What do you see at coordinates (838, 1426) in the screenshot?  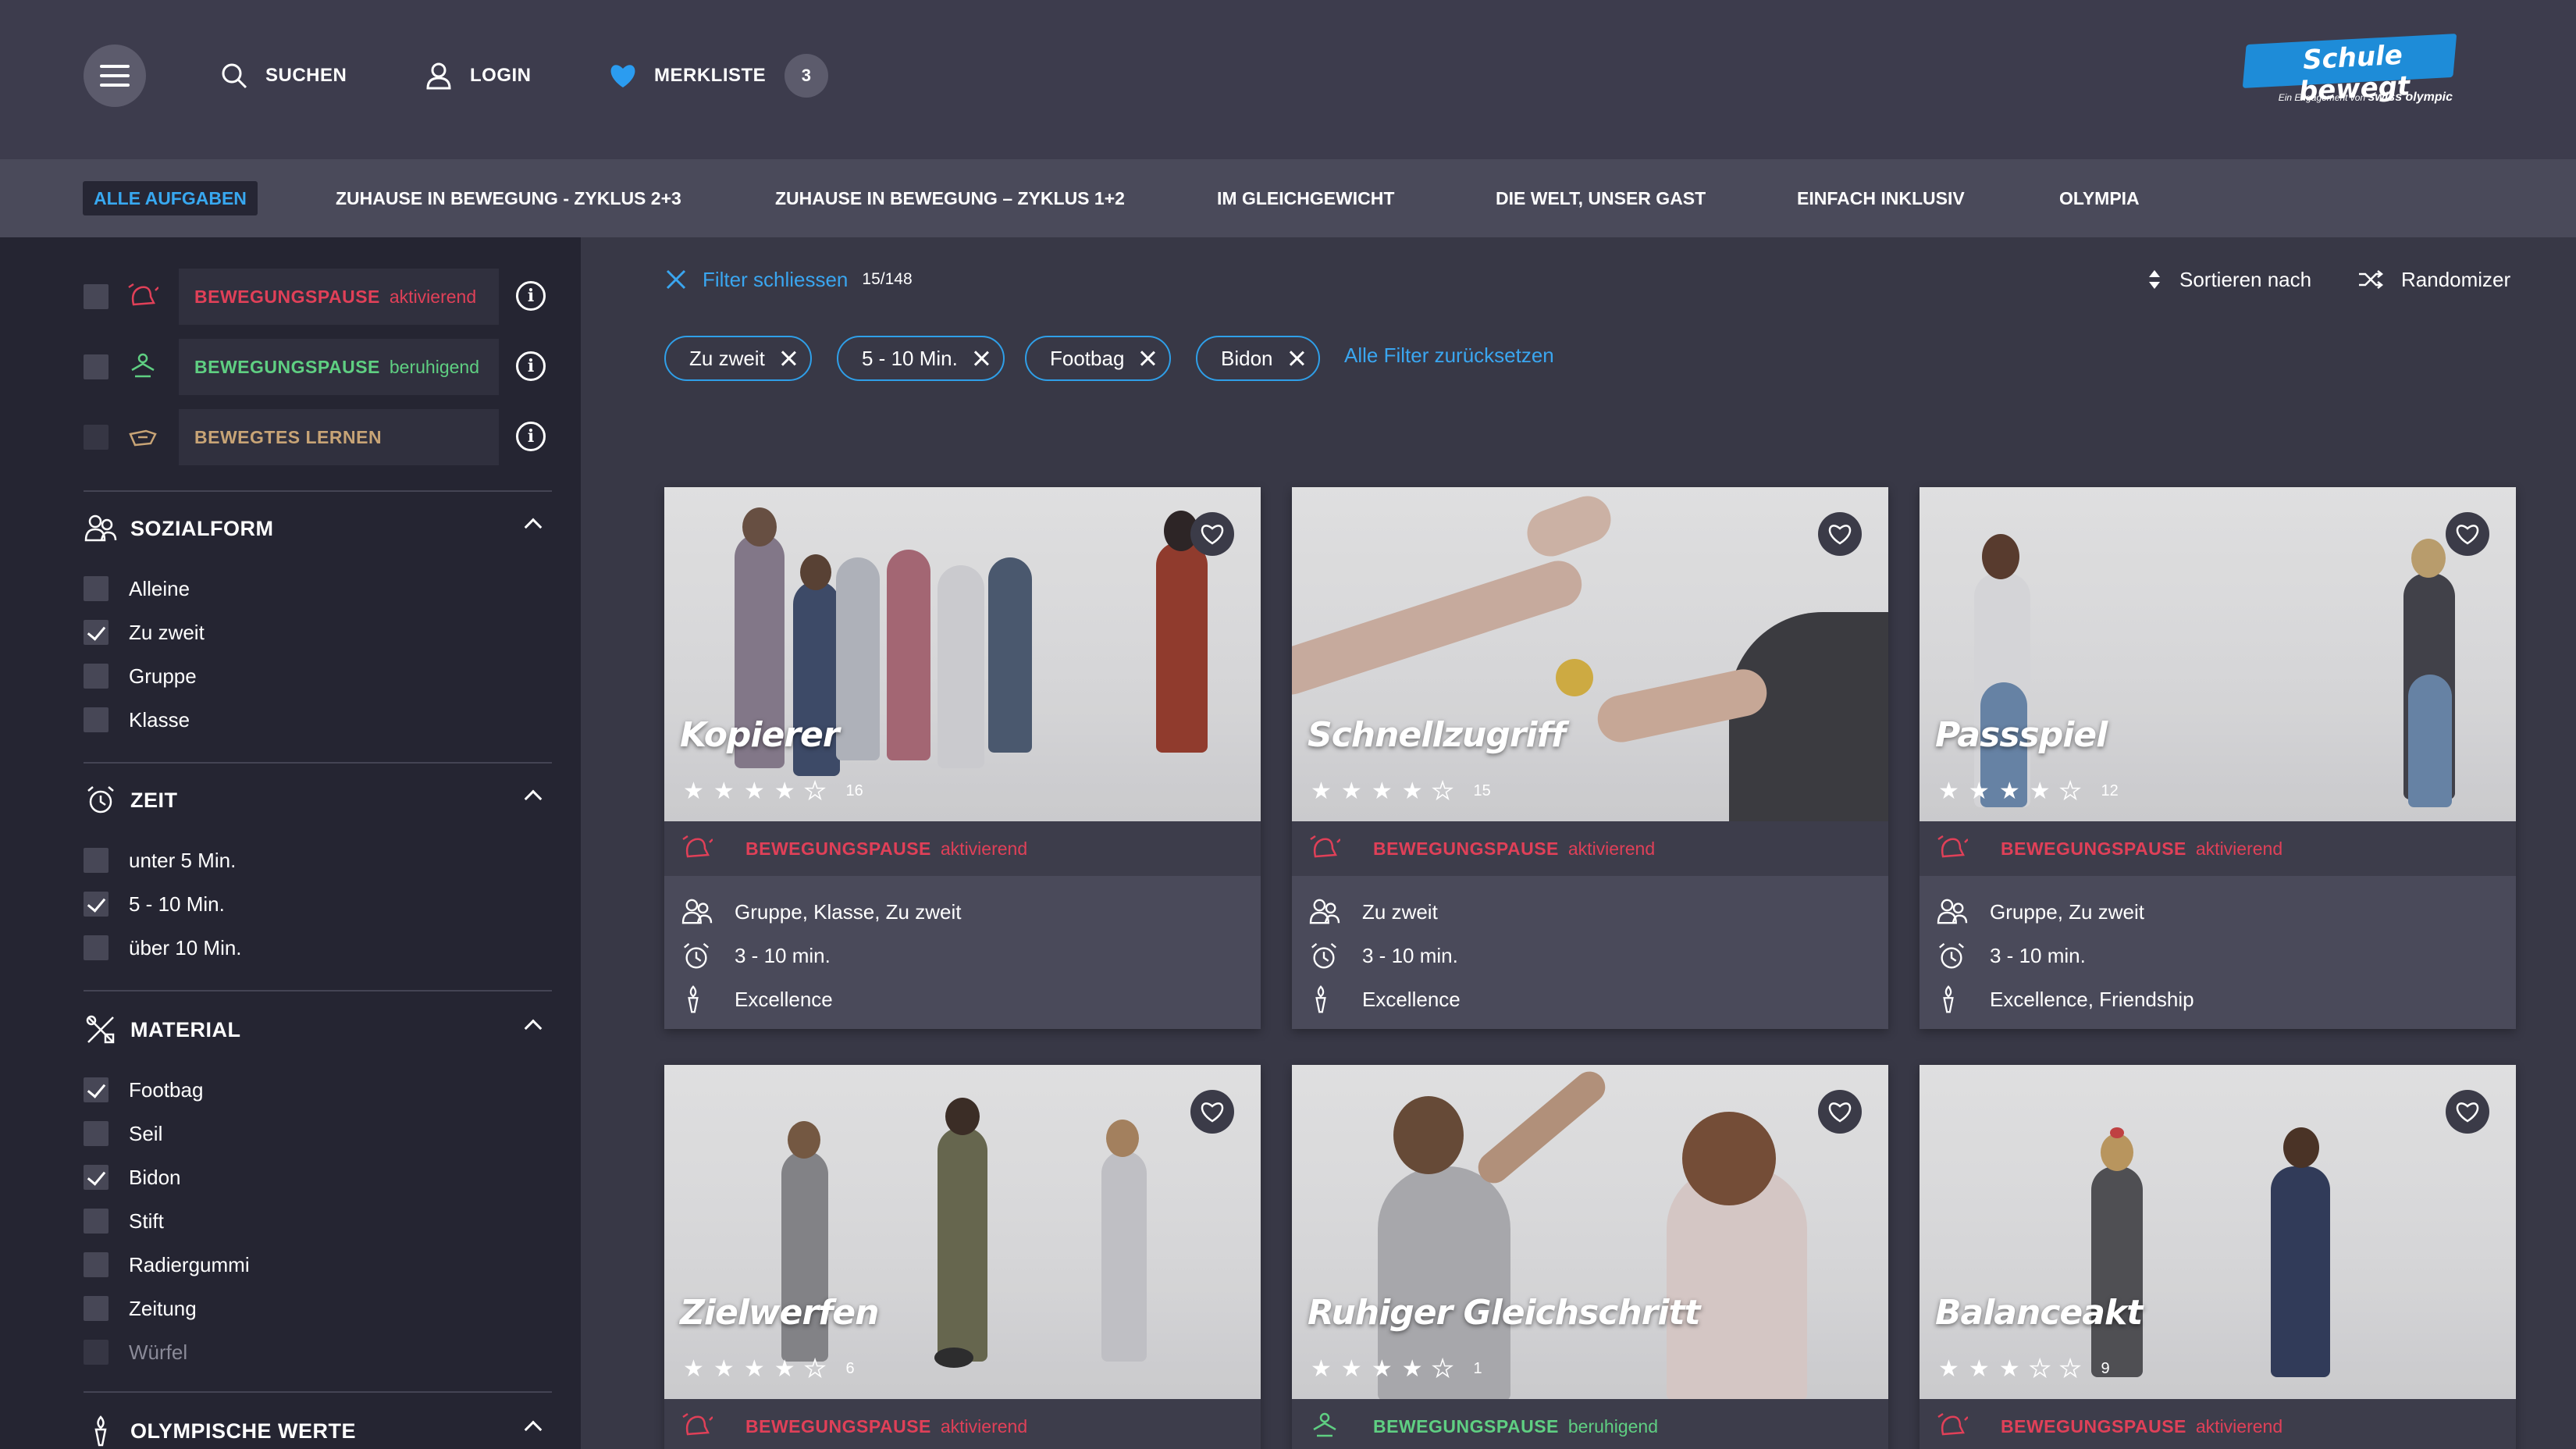 I see `type-main-label: BEWEGUNGSPAUSE` at bounding box center [838, 1426].